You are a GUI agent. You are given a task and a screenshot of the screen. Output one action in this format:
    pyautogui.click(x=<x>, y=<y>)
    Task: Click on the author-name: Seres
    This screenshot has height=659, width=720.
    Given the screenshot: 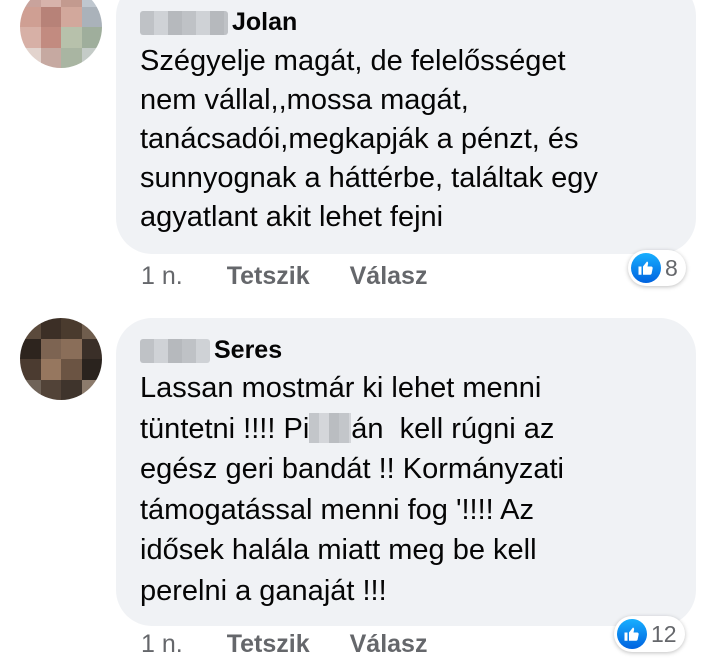 What is the action you would take?
    pyautogui.click(x=248, y=350)
    